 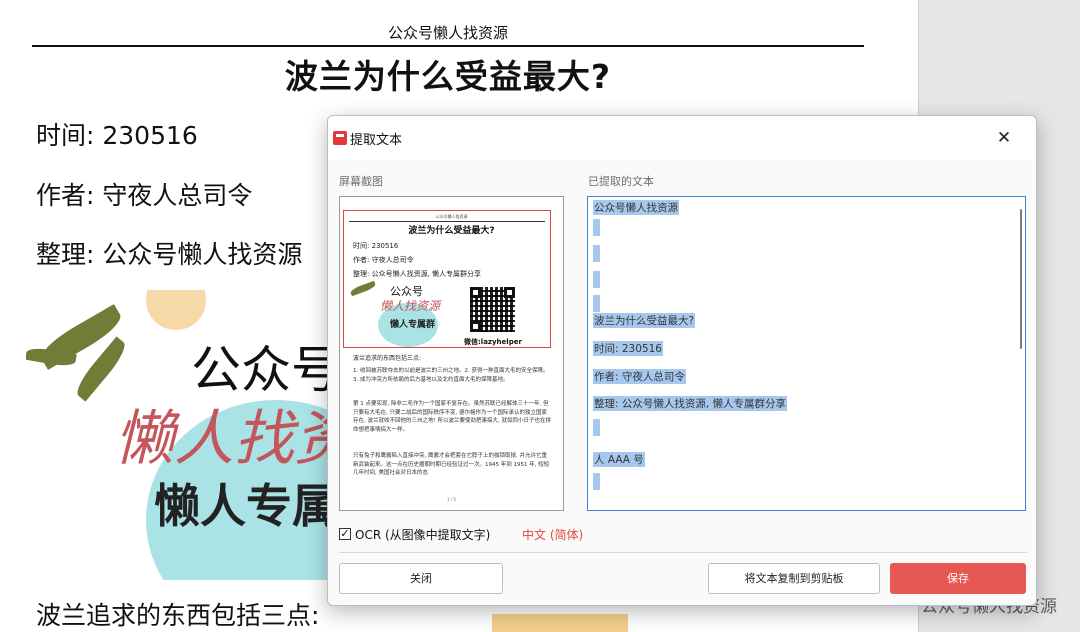 I want to click on ocr-language-link: 中文 (简体), so click(x=552, y=534).